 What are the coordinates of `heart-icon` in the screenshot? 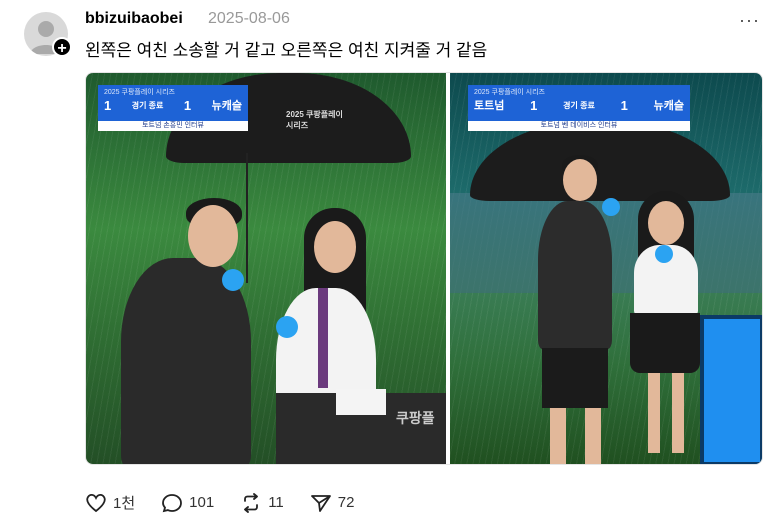 It's located at (96, 502).